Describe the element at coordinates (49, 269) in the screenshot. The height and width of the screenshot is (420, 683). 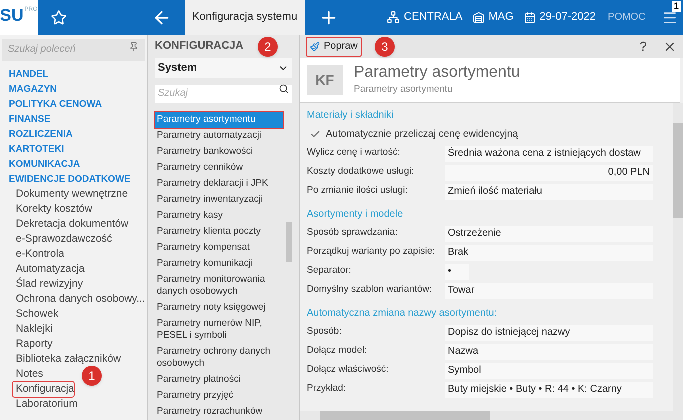
I see `menu-item: Automatyzacja` at that location.